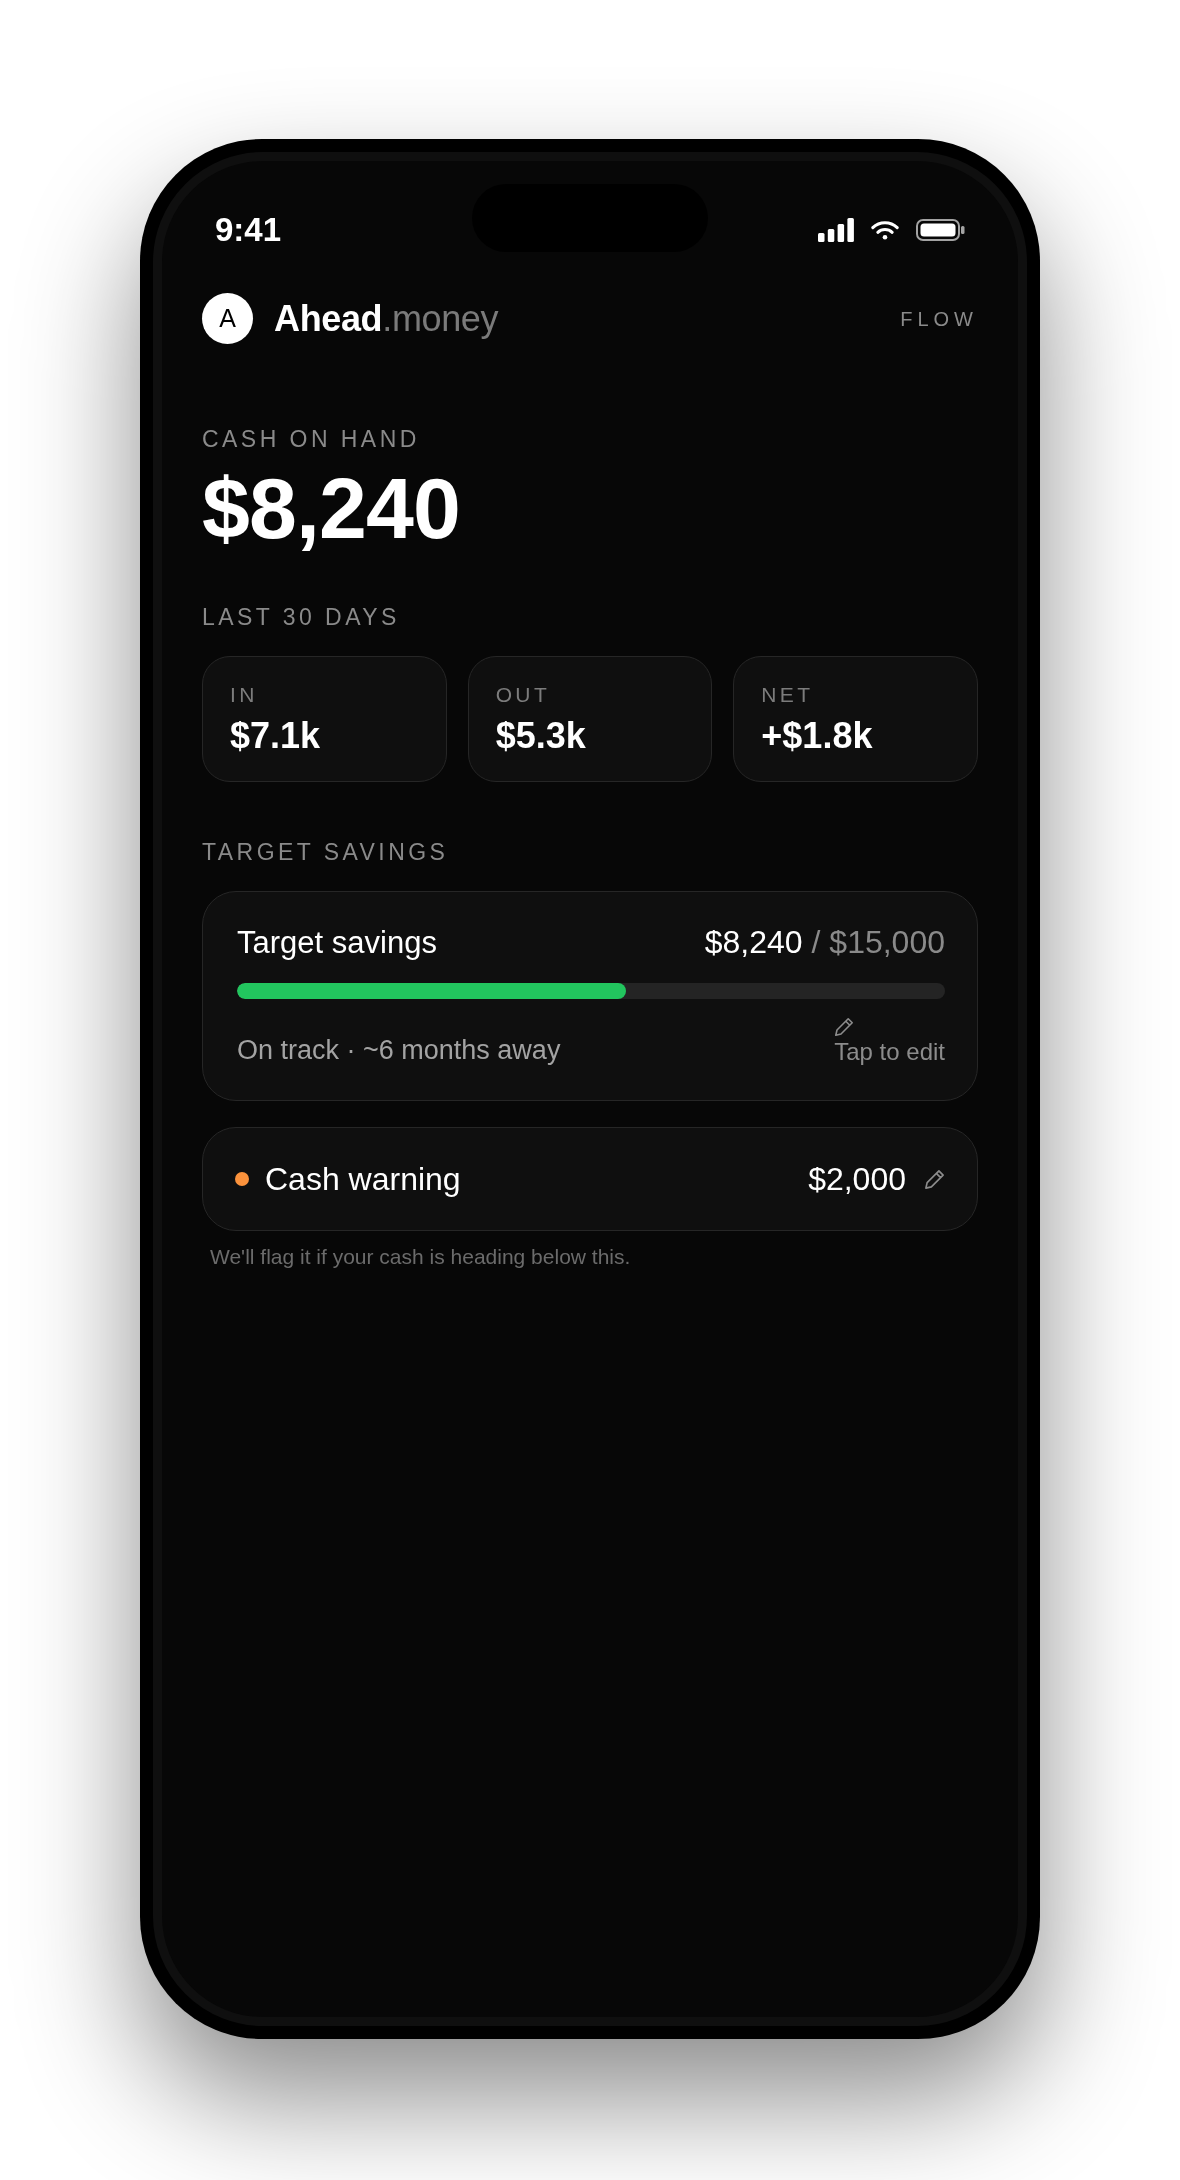 The height and width of the screenshot is (2180, 1180). I want to click on brand-name: Ahead.money, so click(386, 318).